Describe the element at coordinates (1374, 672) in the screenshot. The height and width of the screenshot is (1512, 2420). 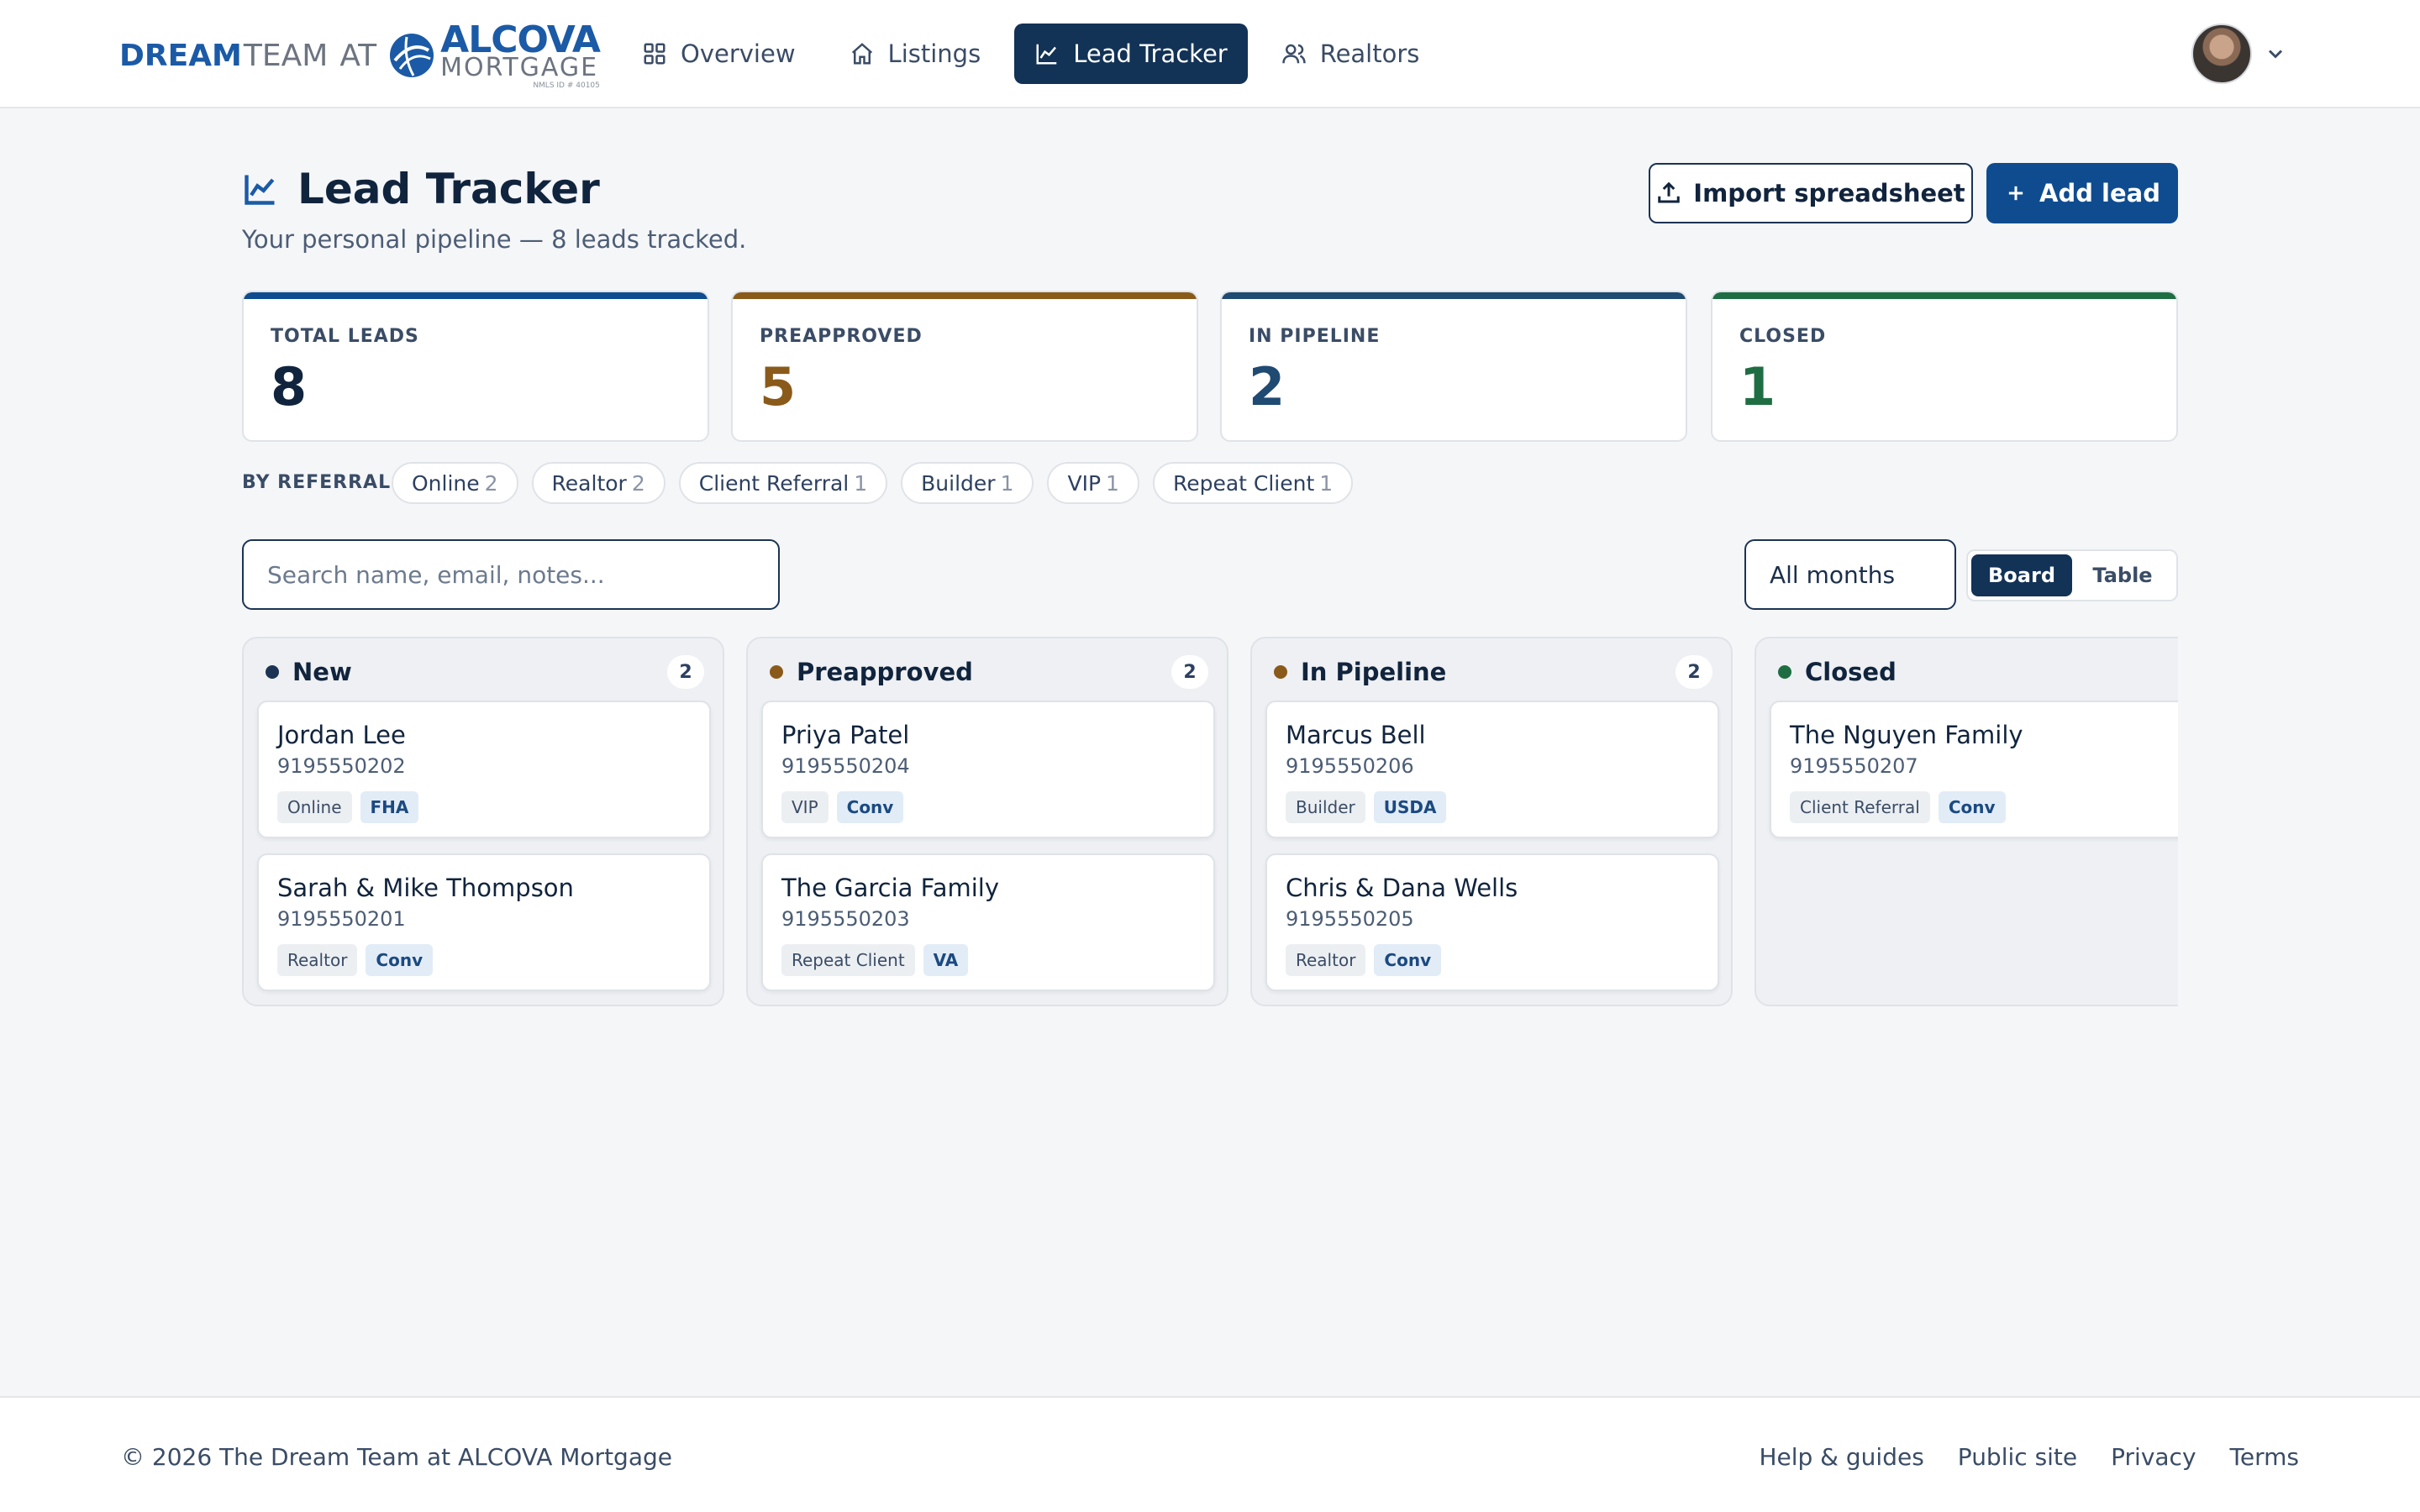
I see `column-title: In Pipeline` at that location.